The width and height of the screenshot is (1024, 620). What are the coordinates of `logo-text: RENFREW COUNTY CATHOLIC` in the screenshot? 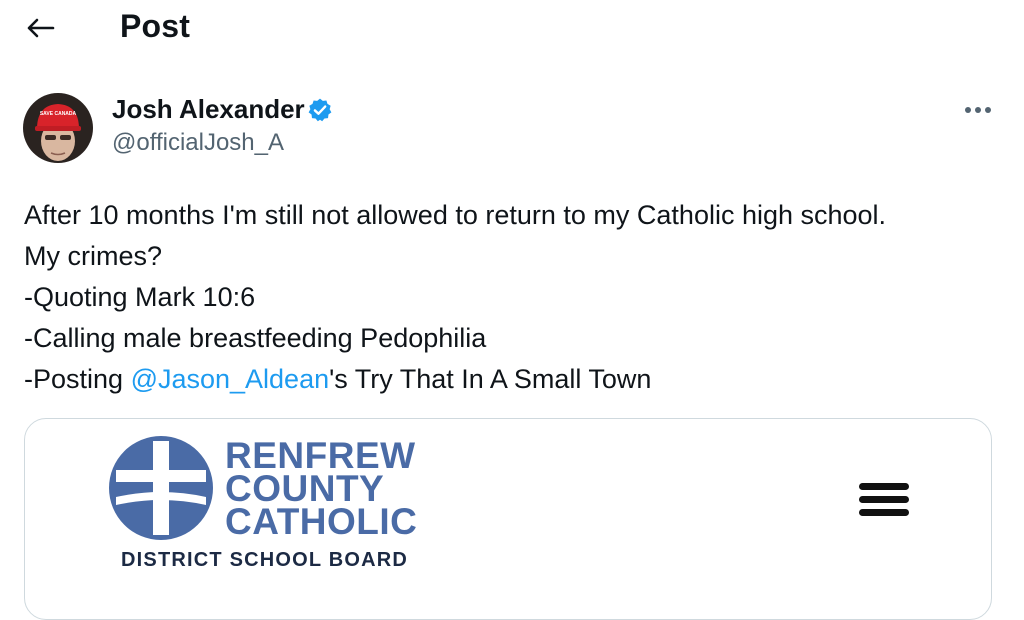 It's located at (321, 489).